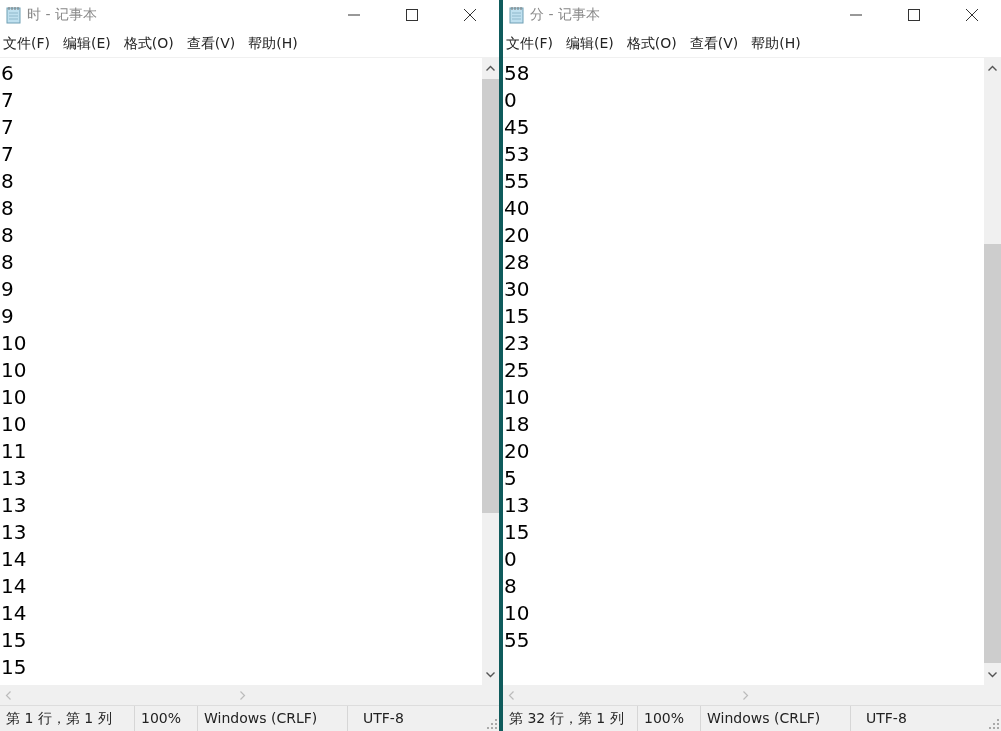 The height and width of the screenshot is (731, 1001). What do you see at coordinates (62, 15) in the screenshot?
I see `window-title: 时 - 记事本` at bounding box center [62, 15].